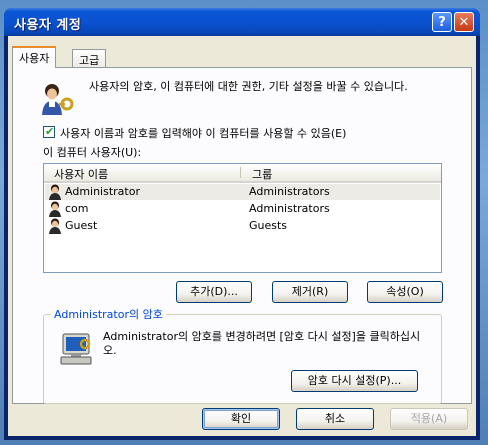 This screenshot has width=488, height=445. Describe the element at coordinates (335, 419) in the screenshot. I see `cancel-button: 취소` at that location.